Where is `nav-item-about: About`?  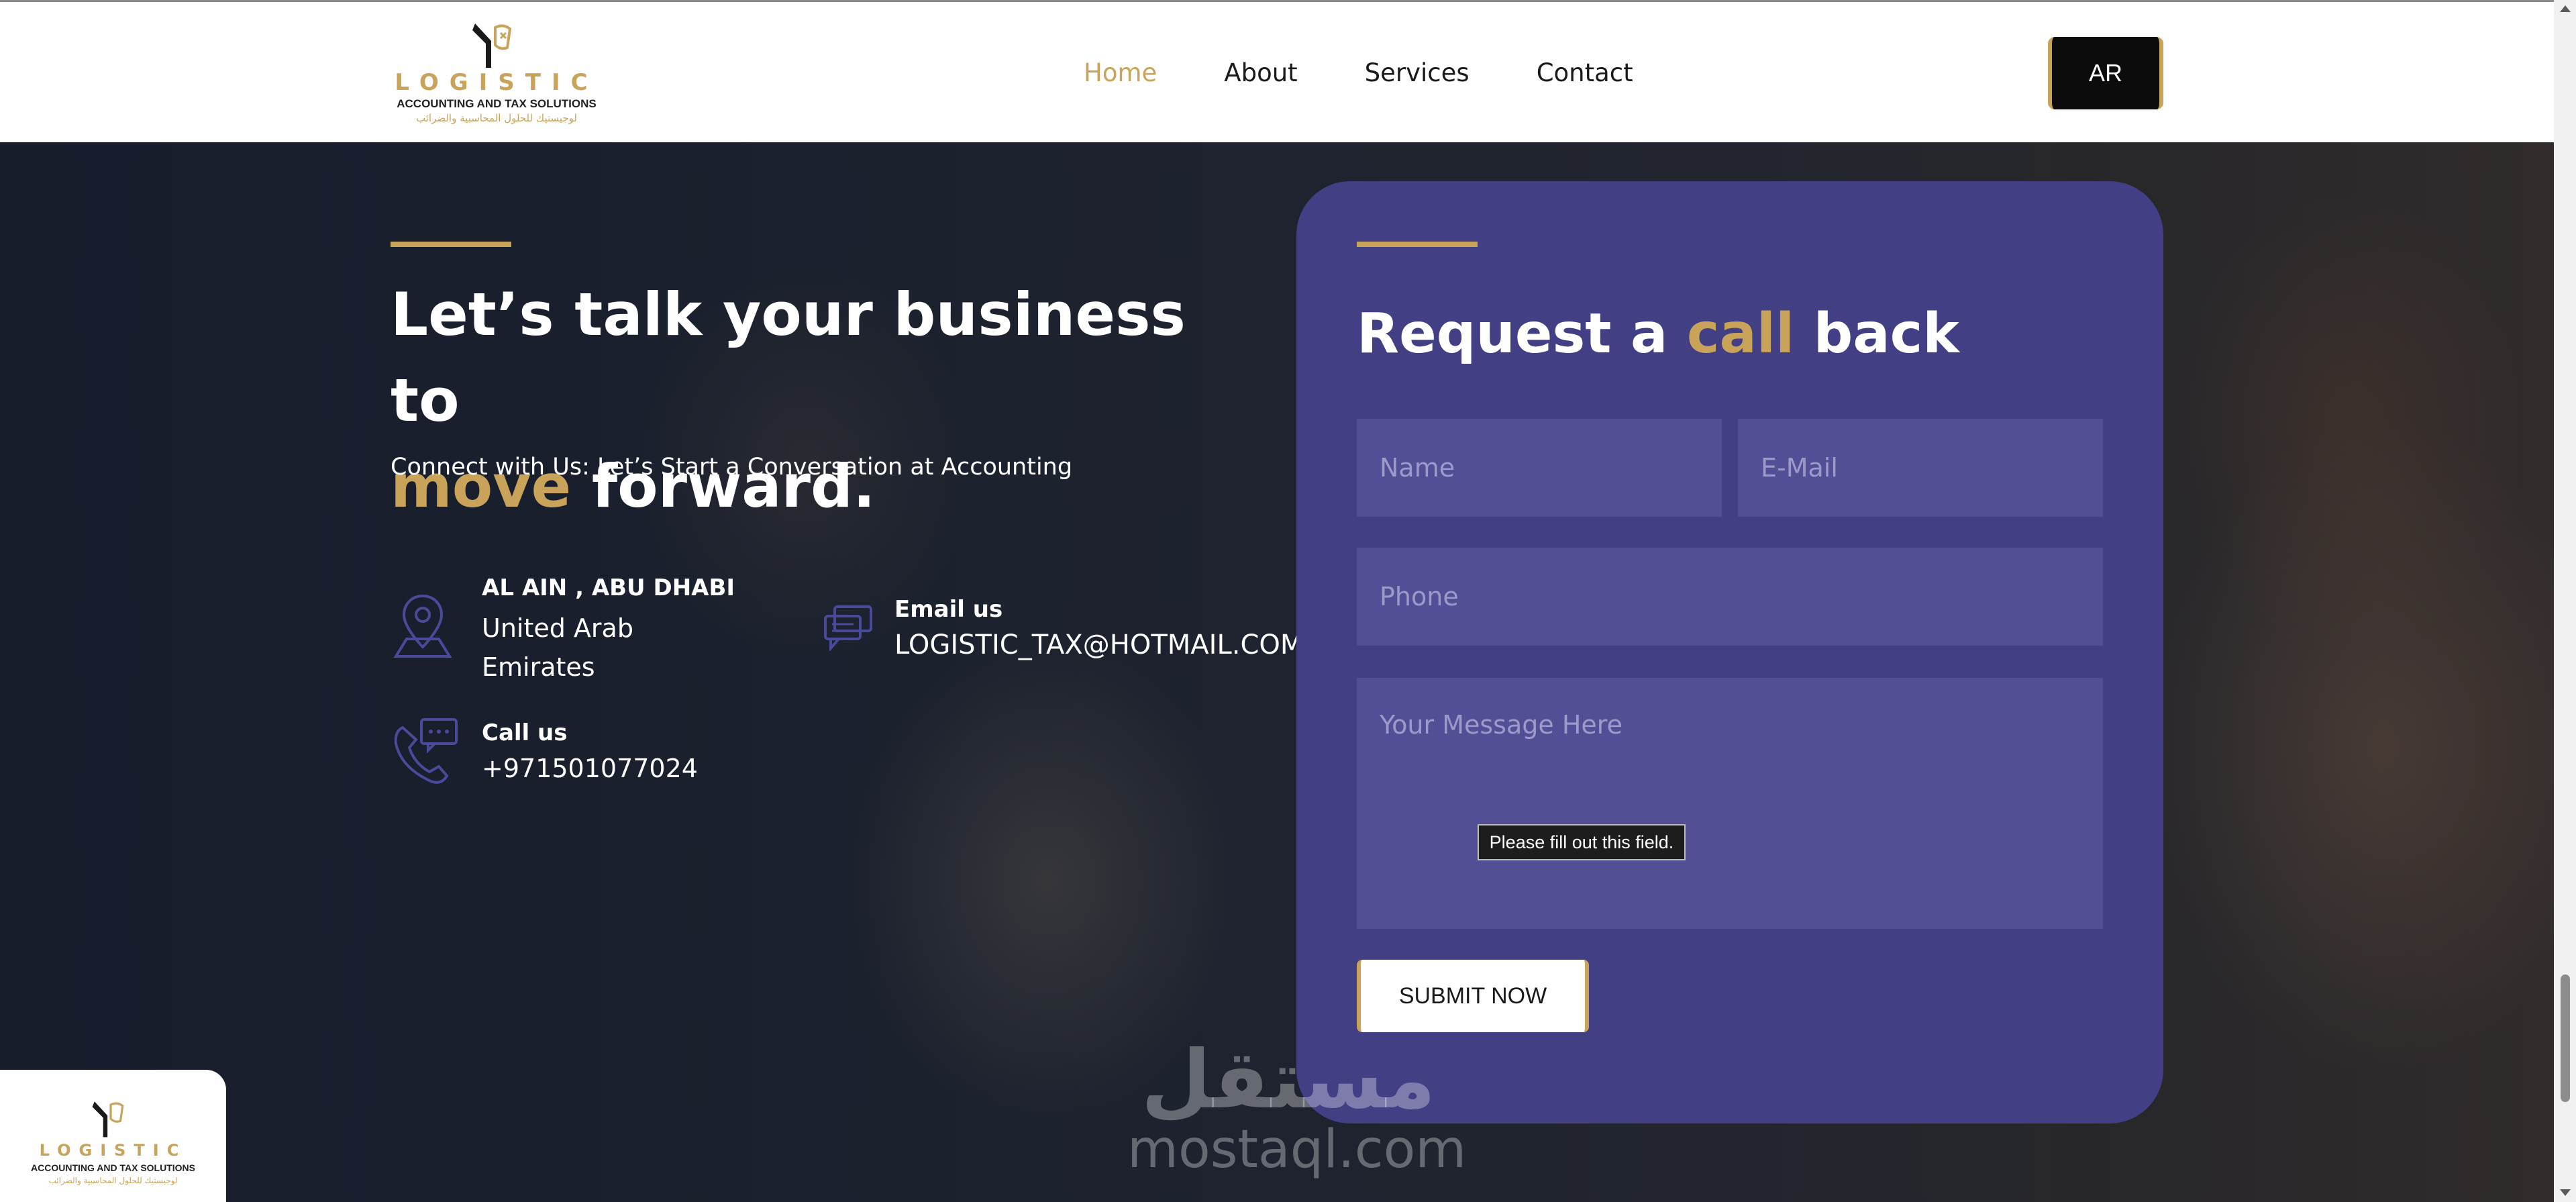 nav-item-about: About is located at coordinates (1260, 74).